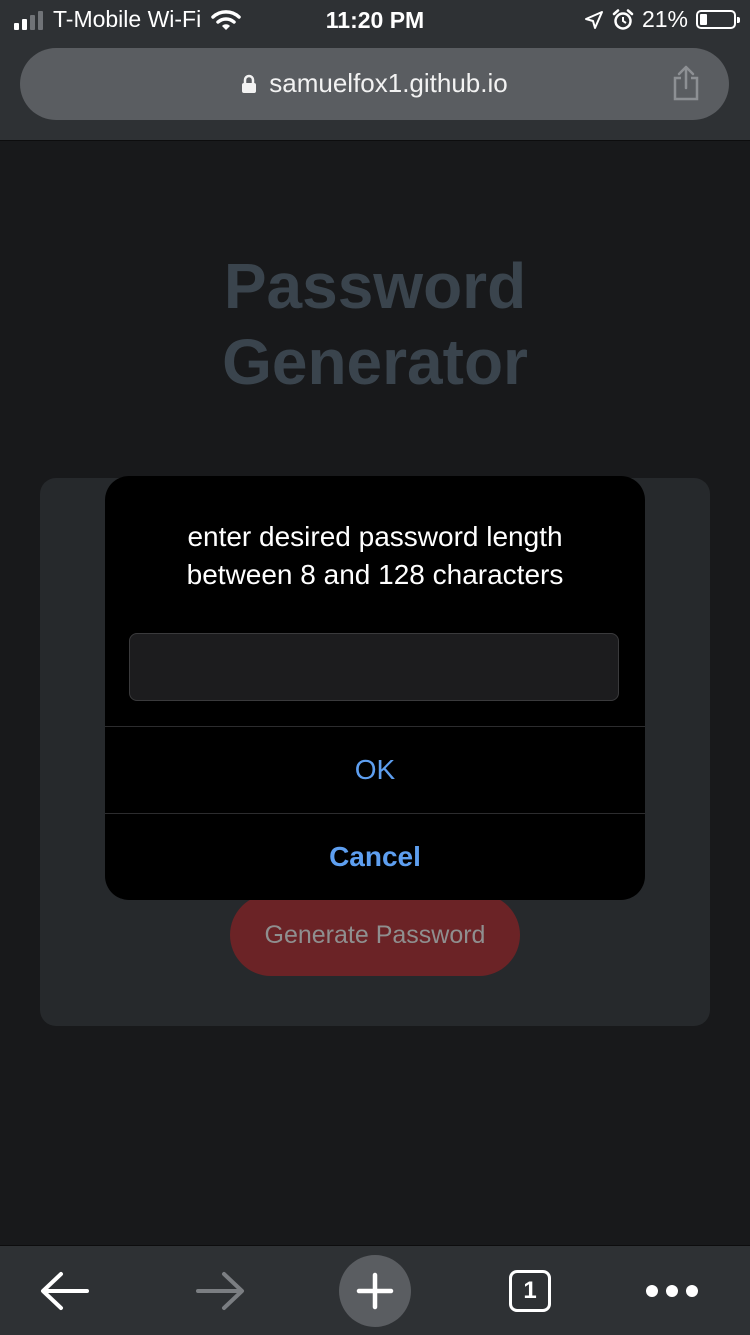 The height and width of the screenshot is (1335, 750). I want to click on cancel-button: Cancel, so click(375, 857).